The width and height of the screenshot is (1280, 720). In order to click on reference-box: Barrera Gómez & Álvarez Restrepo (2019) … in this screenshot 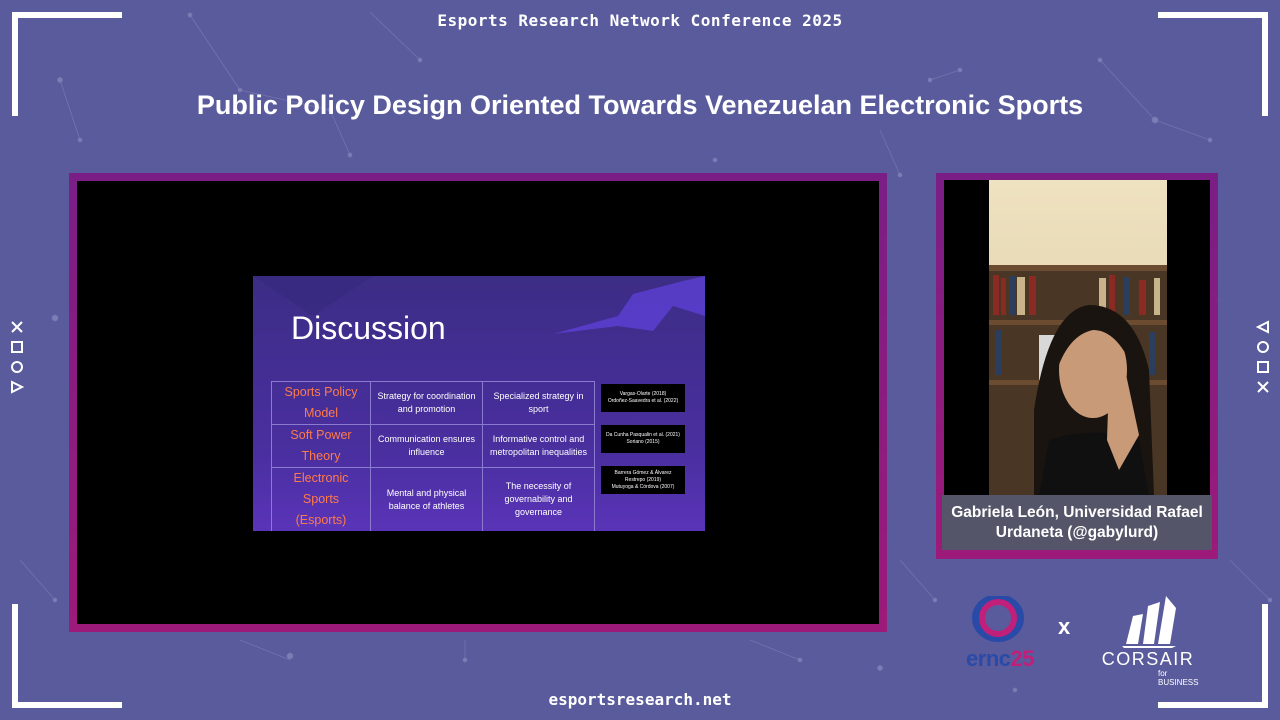, I will do `click(643, 480)`.